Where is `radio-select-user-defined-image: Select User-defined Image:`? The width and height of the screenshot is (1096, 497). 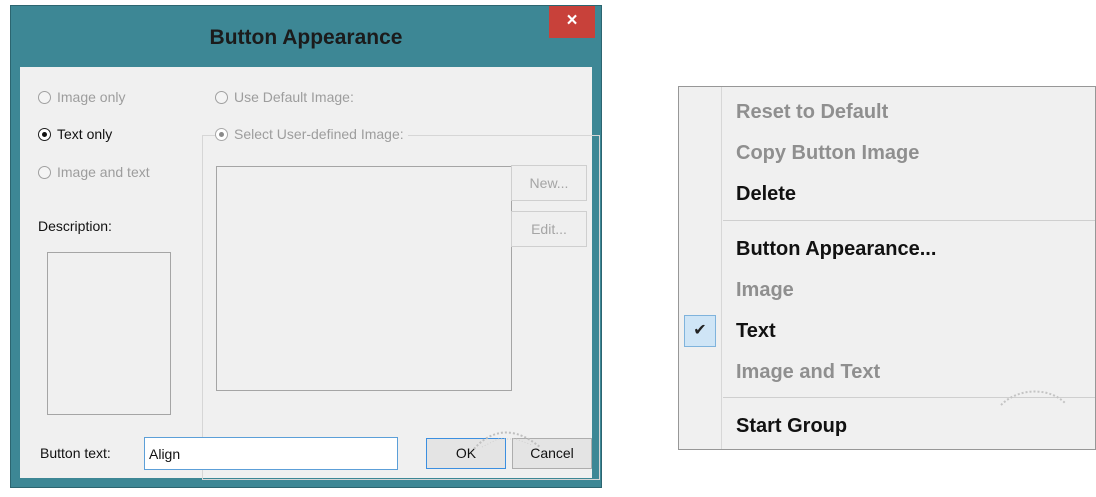 radio-select-user-defined-image: Select User-defined Image: is located at coordinates (311, 134).